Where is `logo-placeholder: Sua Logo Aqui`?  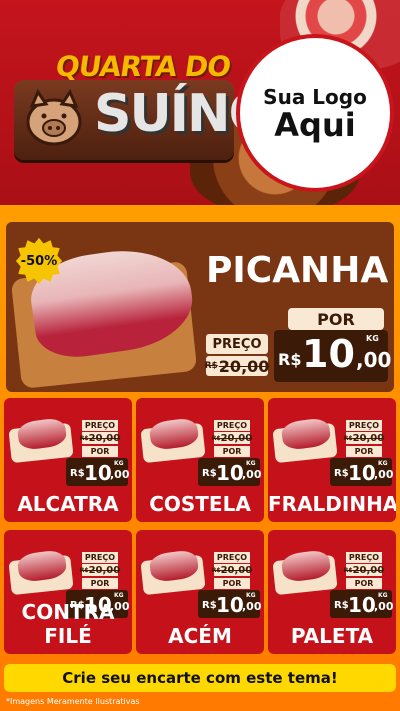 logo-placeholder: Sua Logo Aqui is located at coordinates (315, 113).